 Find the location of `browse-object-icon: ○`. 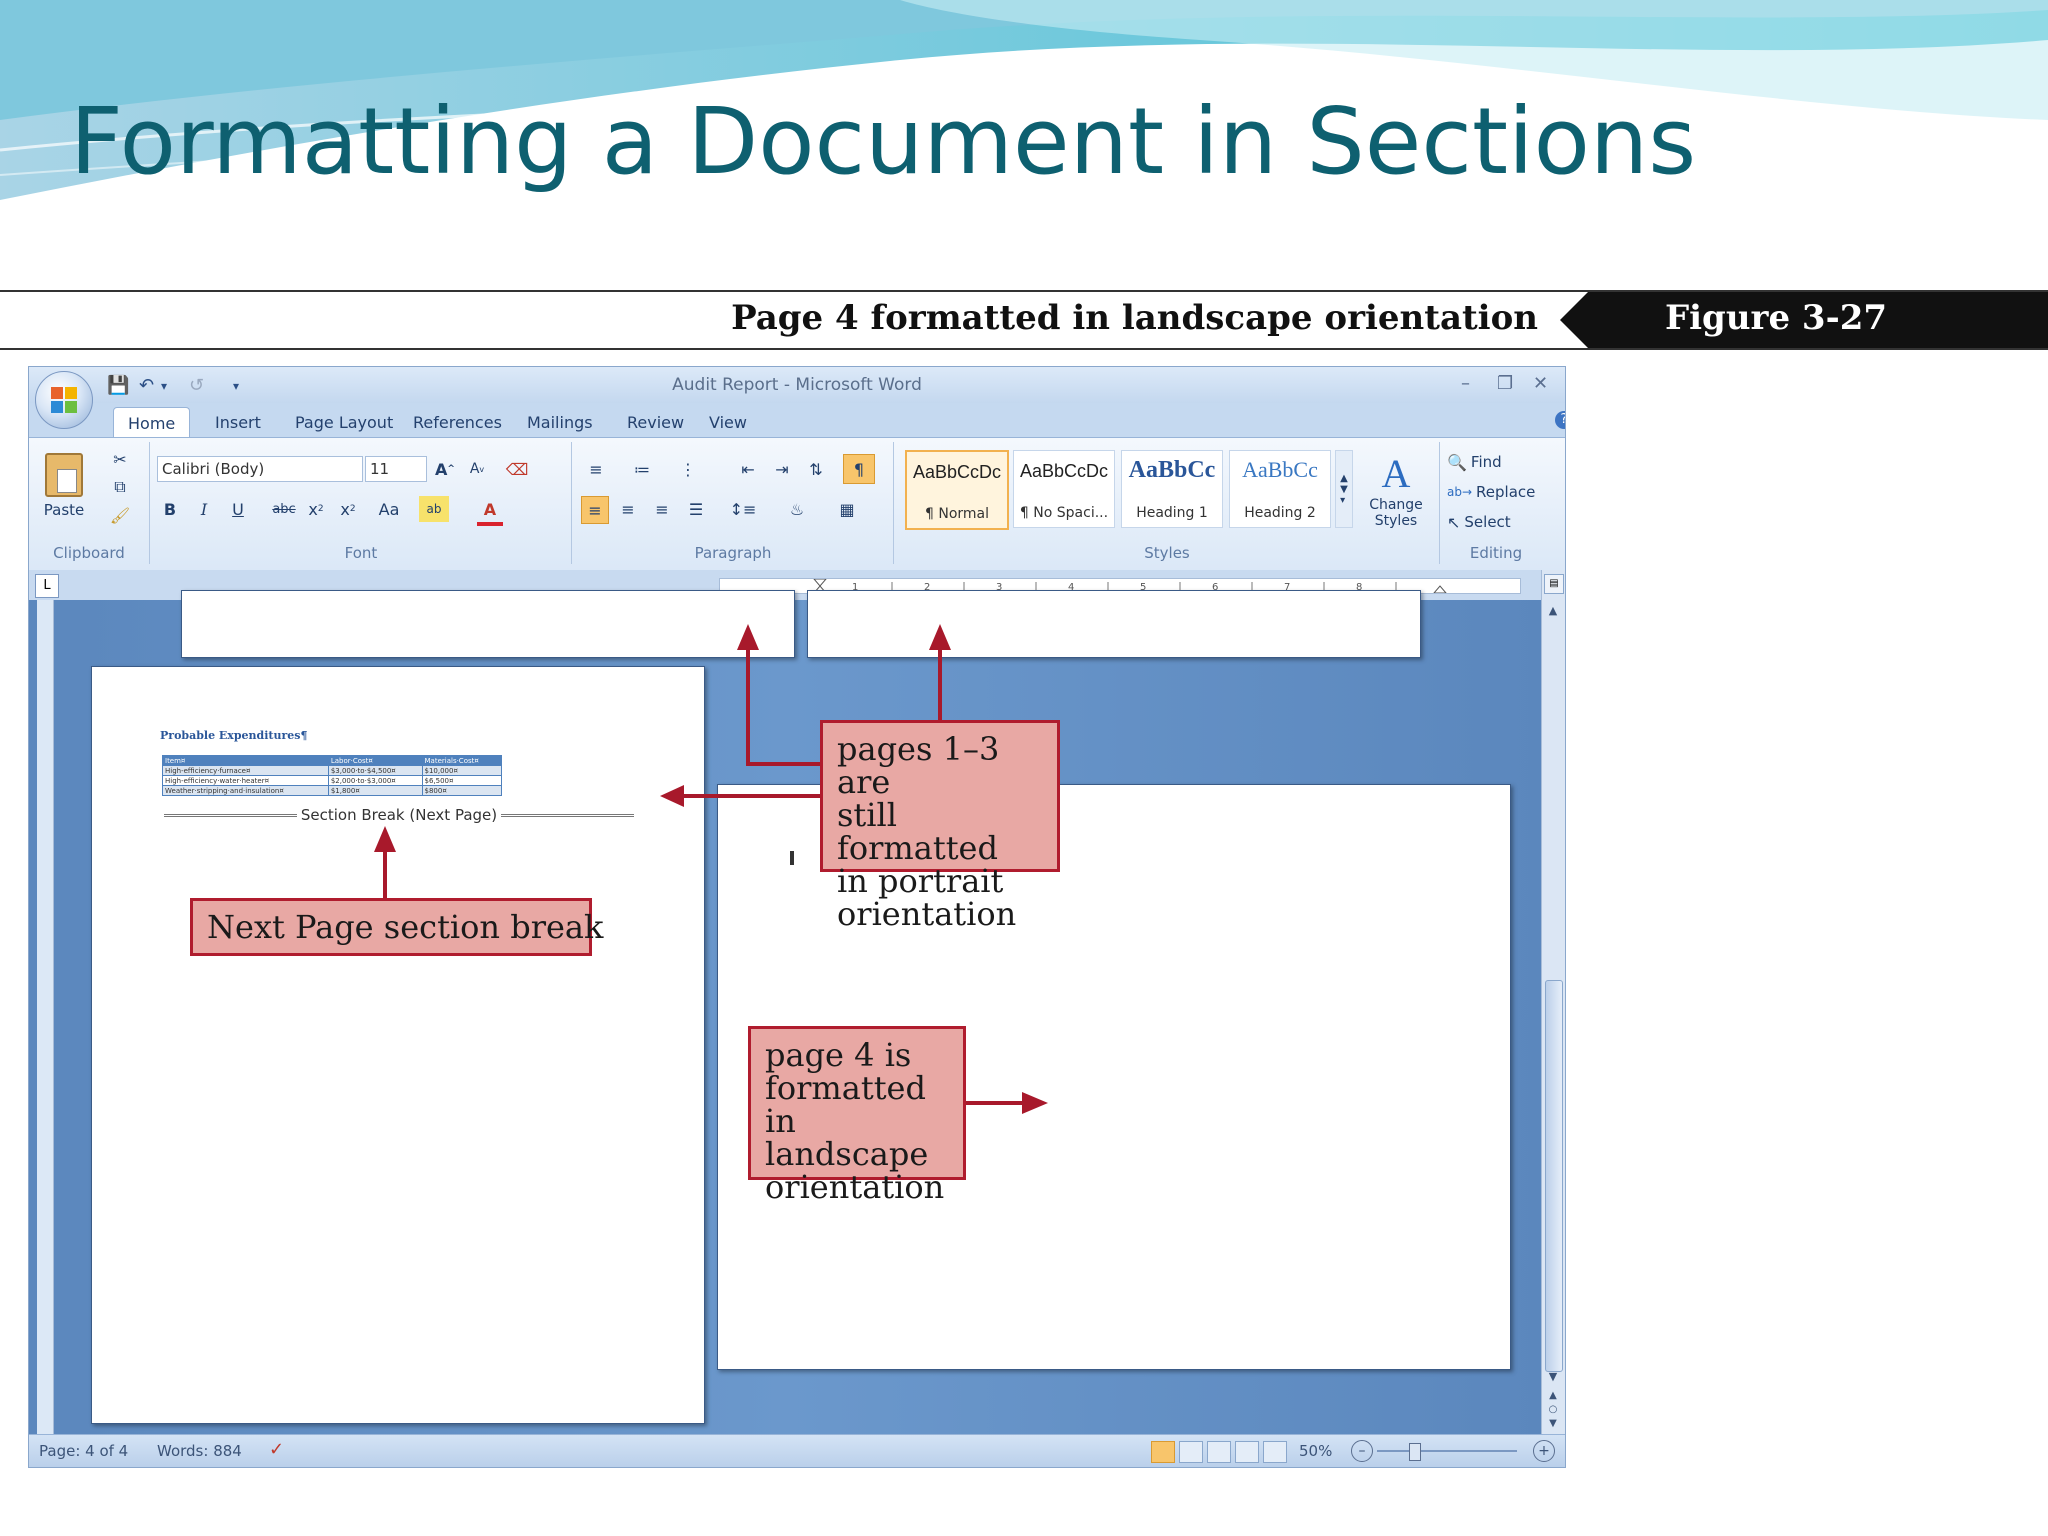

browse-object-icon: ○ is located at coordinates (1553, 1411).